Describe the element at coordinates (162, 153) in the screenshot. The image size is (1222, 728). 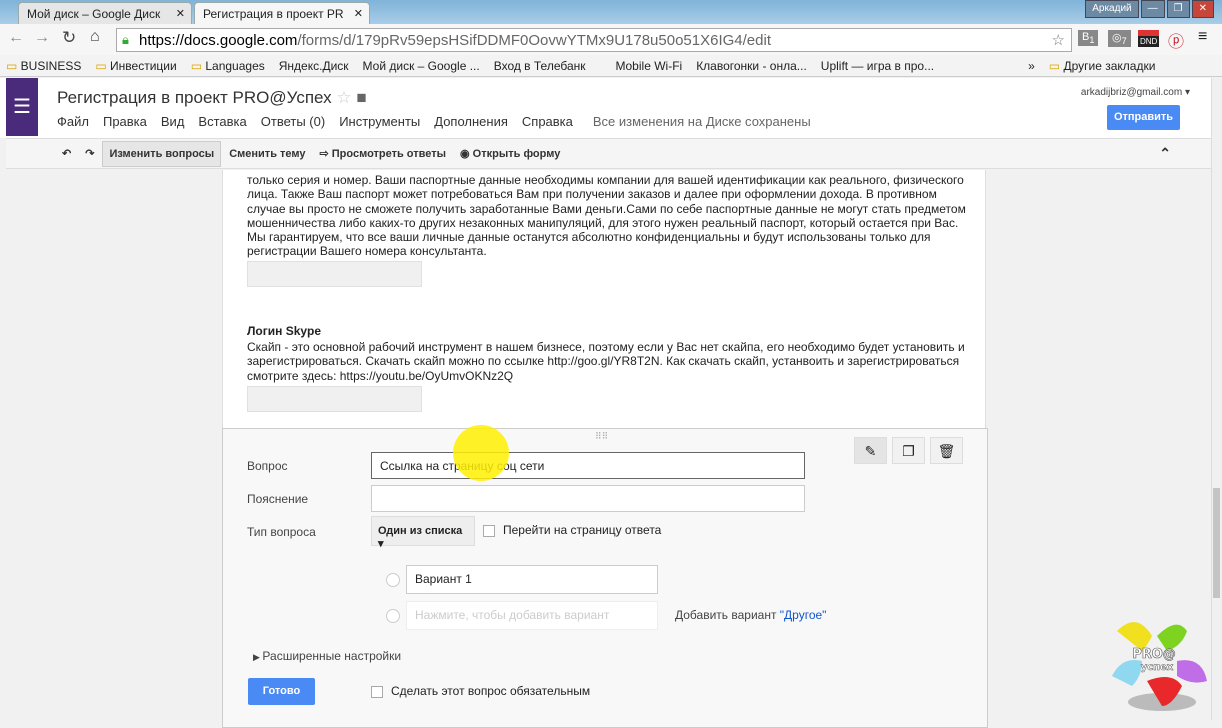
I see `edit-questions-button: Изменить вопросы` at that location.